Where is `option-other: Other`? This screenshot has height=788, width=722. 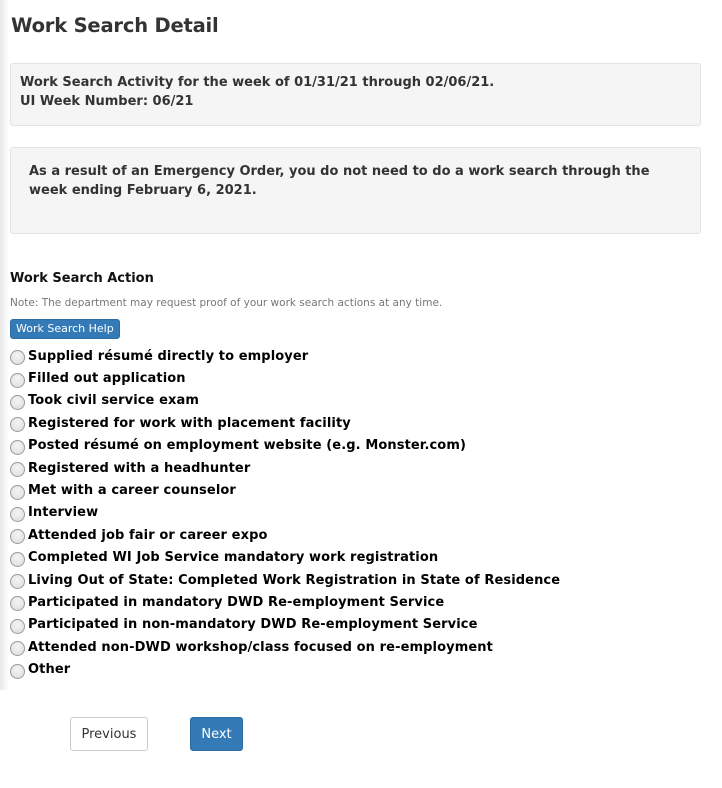 option-other: Other is located at coordinates (356, 669).